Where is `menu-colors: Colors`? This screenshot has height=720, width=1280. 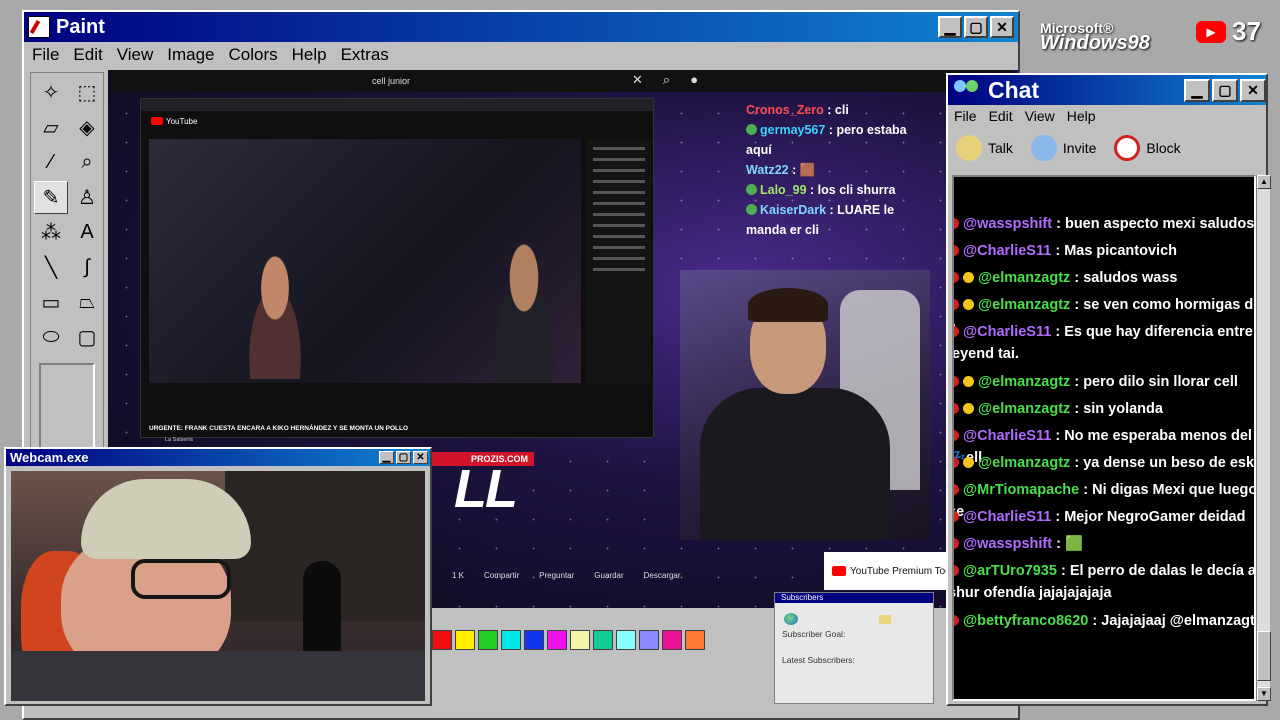
menu-colors: Colors is located at coordinates (253, 55).